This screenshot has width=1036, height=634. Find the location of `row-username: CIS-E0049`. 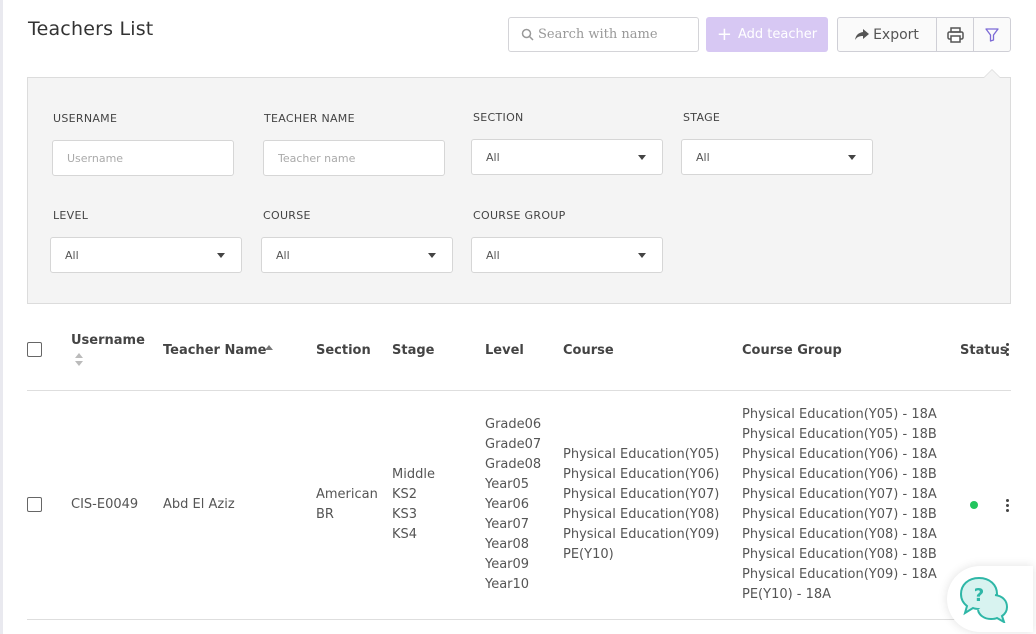

row-username: CIS-E0049 is located at coordinates (105, 504).